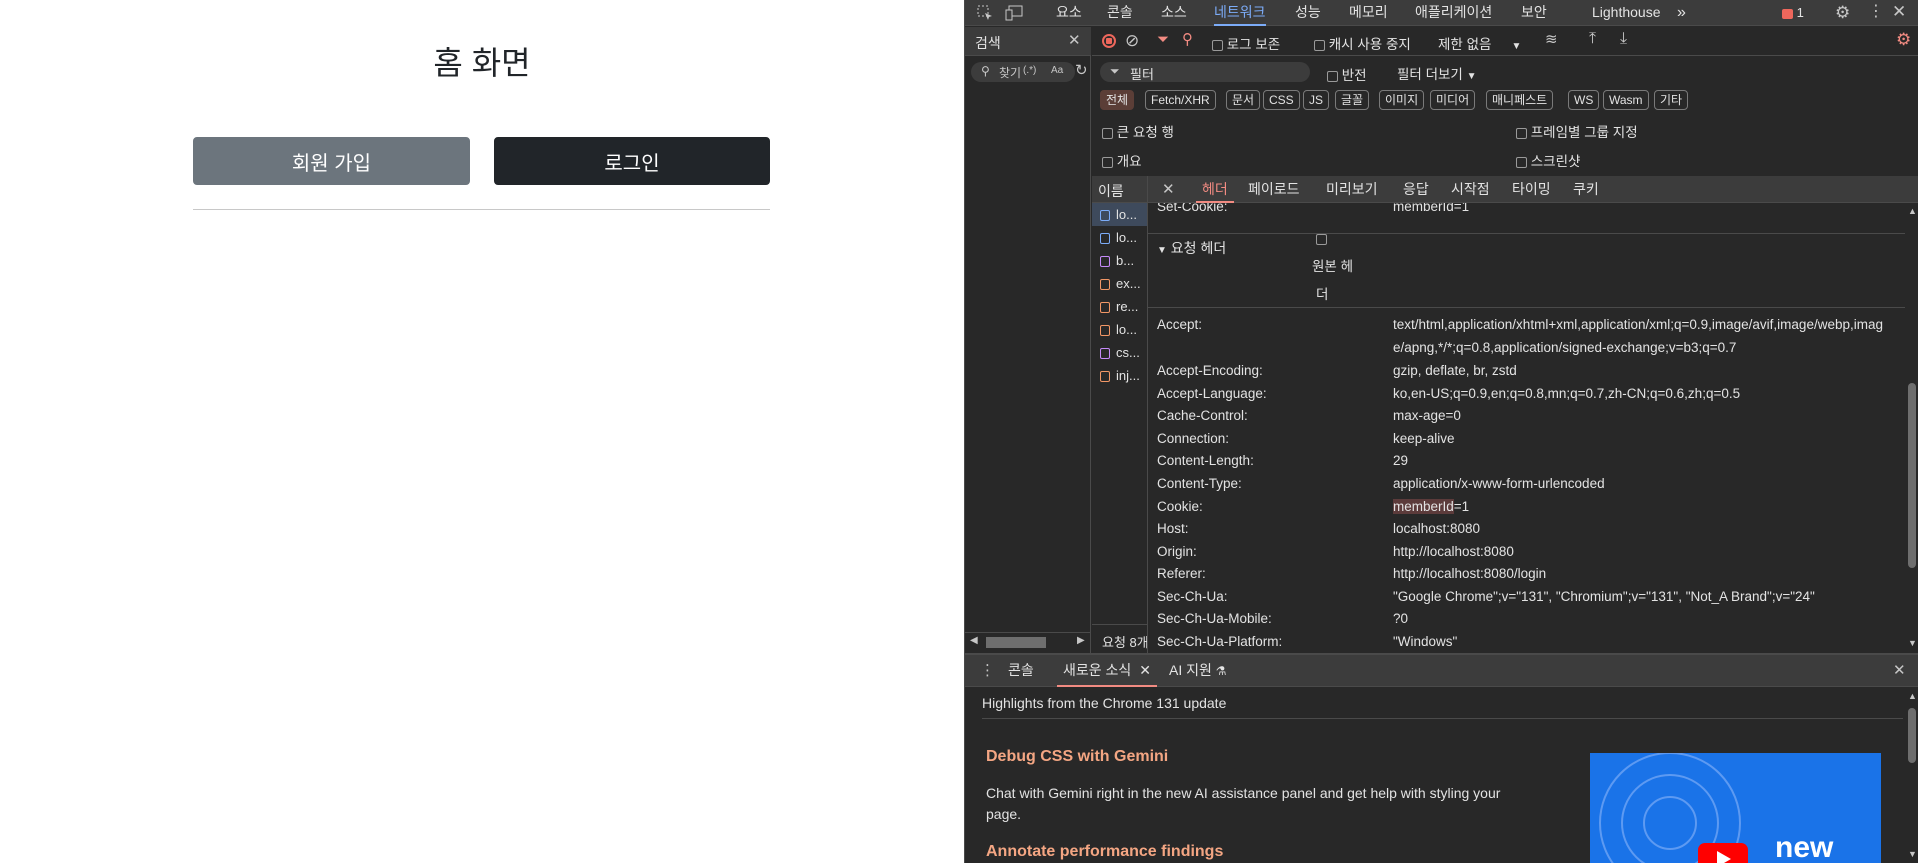 Image resolution: width=1918 pixels, height=863 pixels. What do you see at coordinates (1441, 654) in the screenshot?
I see `drawer-divider` at bounding box center [1441, 654].